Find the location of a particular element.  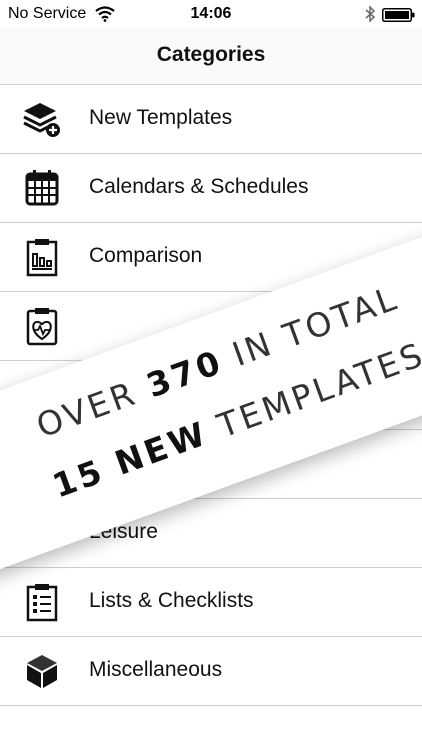

comparison-clipboard-icon is located at coordinates (42, 257).